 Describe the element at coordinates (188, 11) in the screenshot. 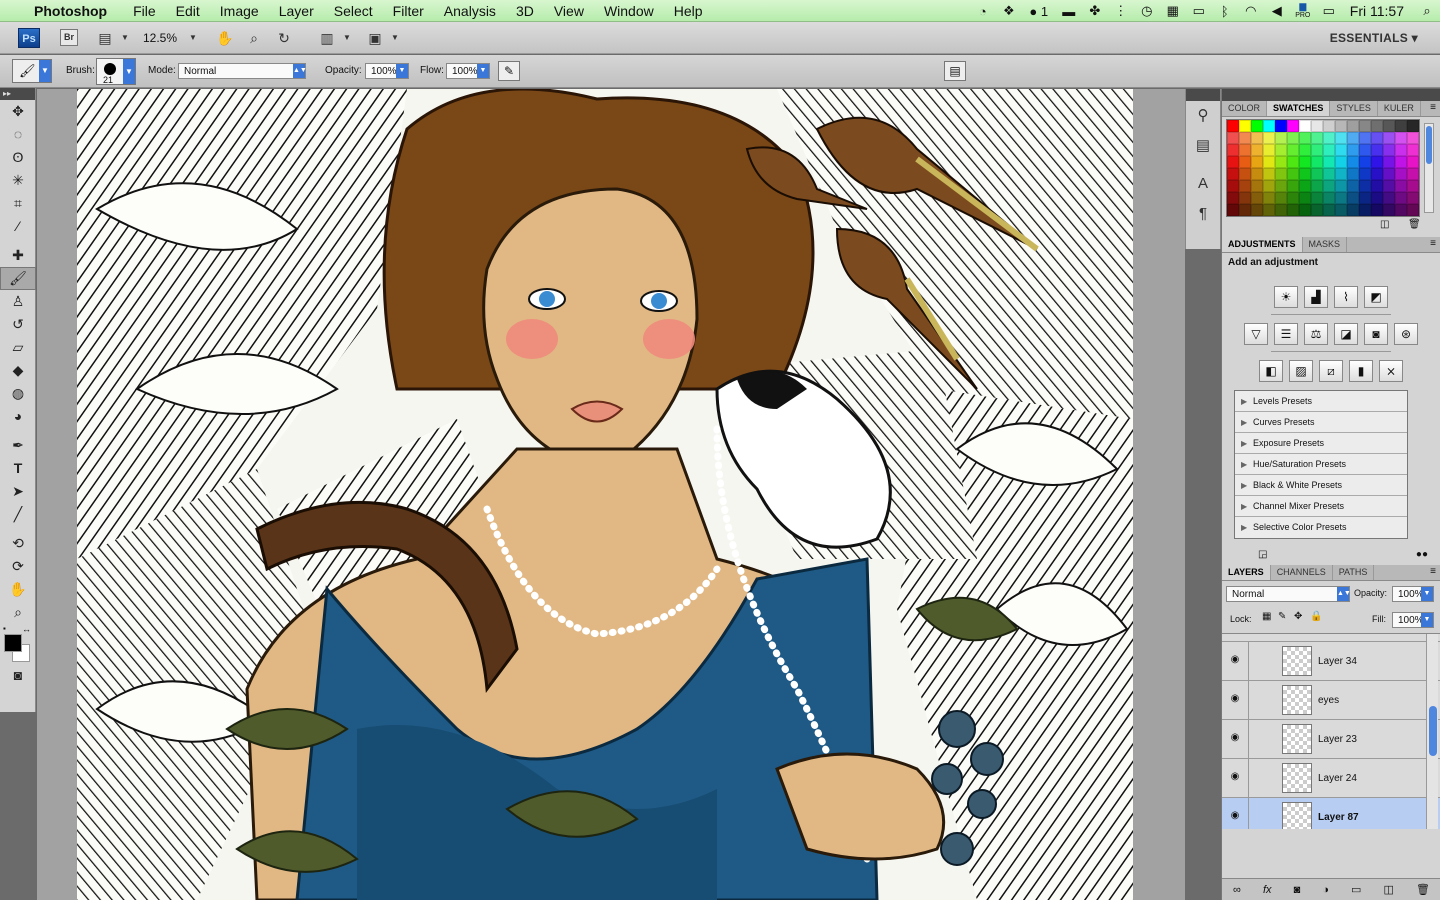

I see `menu-edit: Edit` at that location.